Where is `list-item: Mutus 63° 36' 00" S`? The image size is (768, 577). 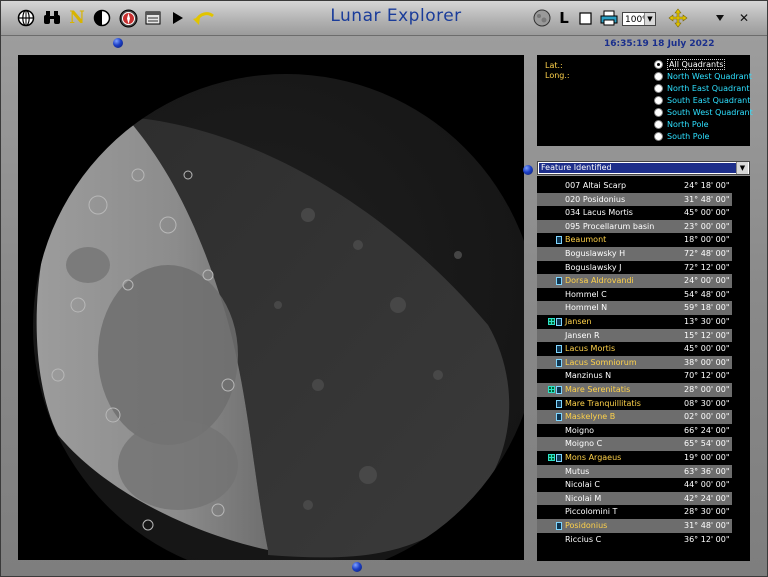
list-item: Mutus 63° 36' 00" S is located at coordinates (637, 471).